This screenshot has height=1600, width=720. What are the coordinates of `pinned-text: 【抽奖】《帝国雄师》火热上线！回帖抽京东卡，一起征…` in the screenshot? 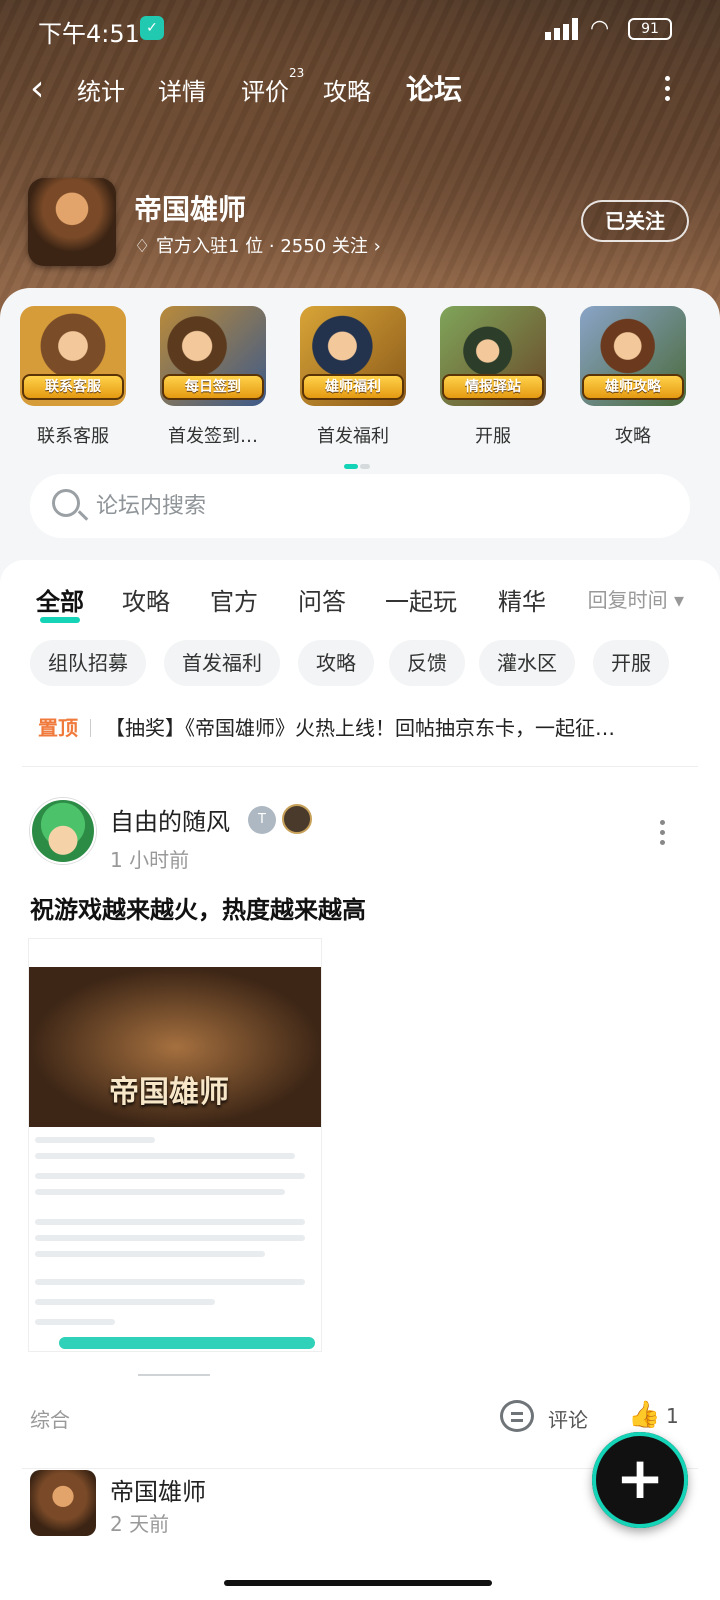 It's located at (360, 728).